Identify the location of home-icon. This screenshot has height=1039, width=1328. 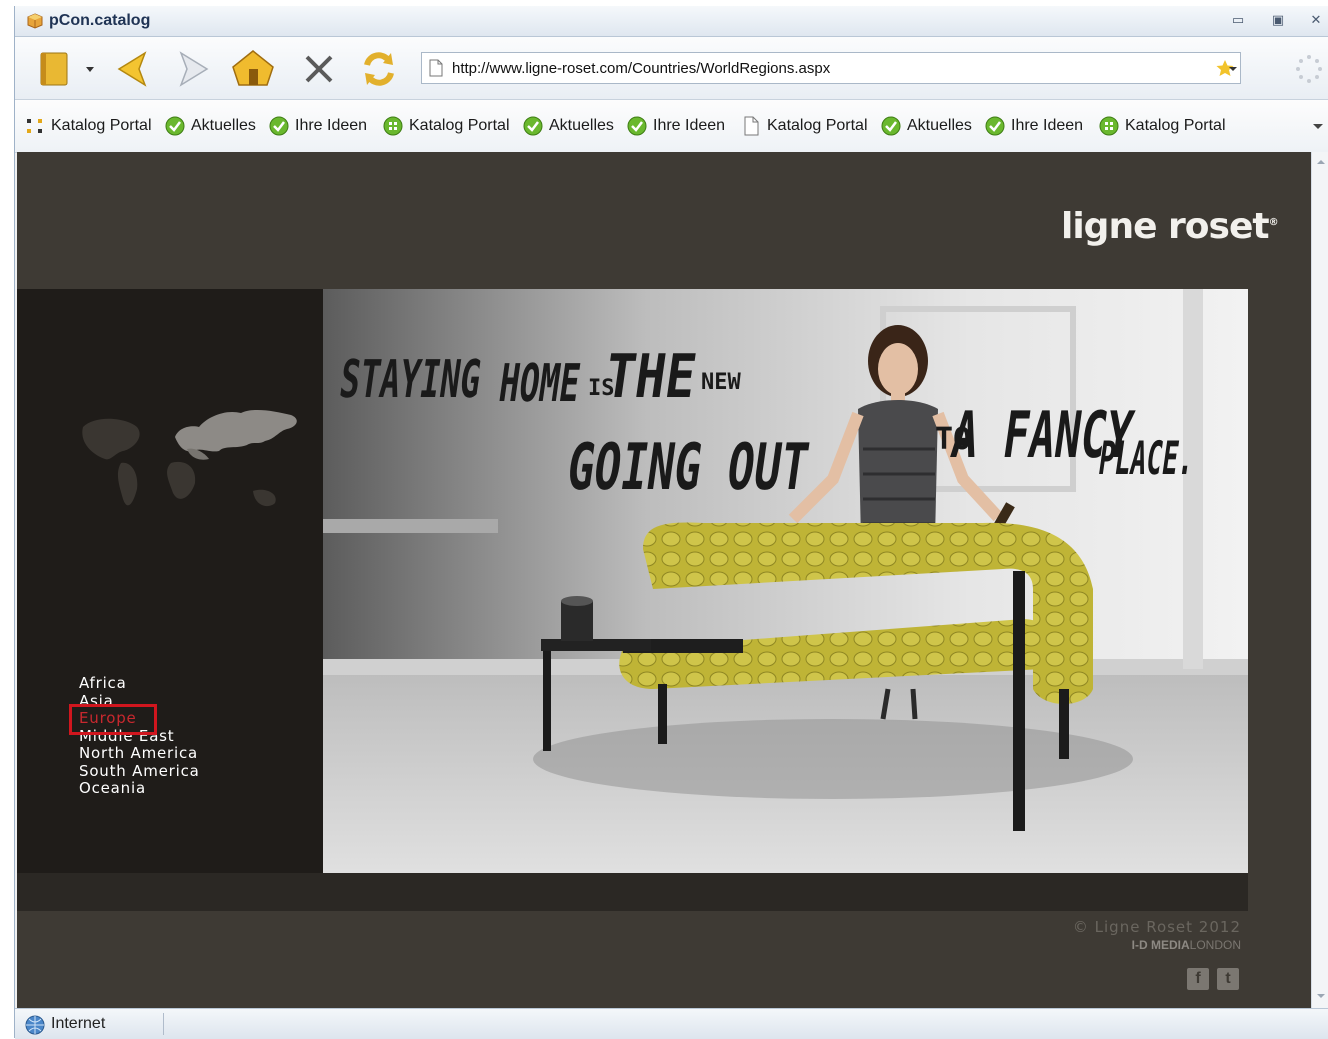
(253, 69).